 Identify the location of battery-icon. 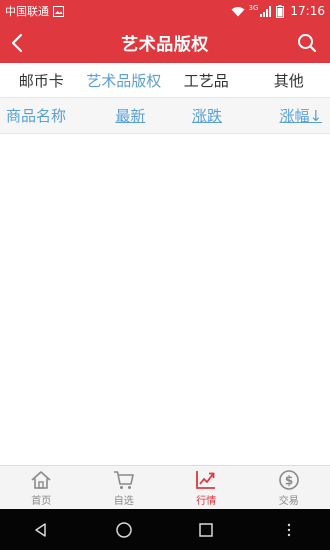
(280, 11).